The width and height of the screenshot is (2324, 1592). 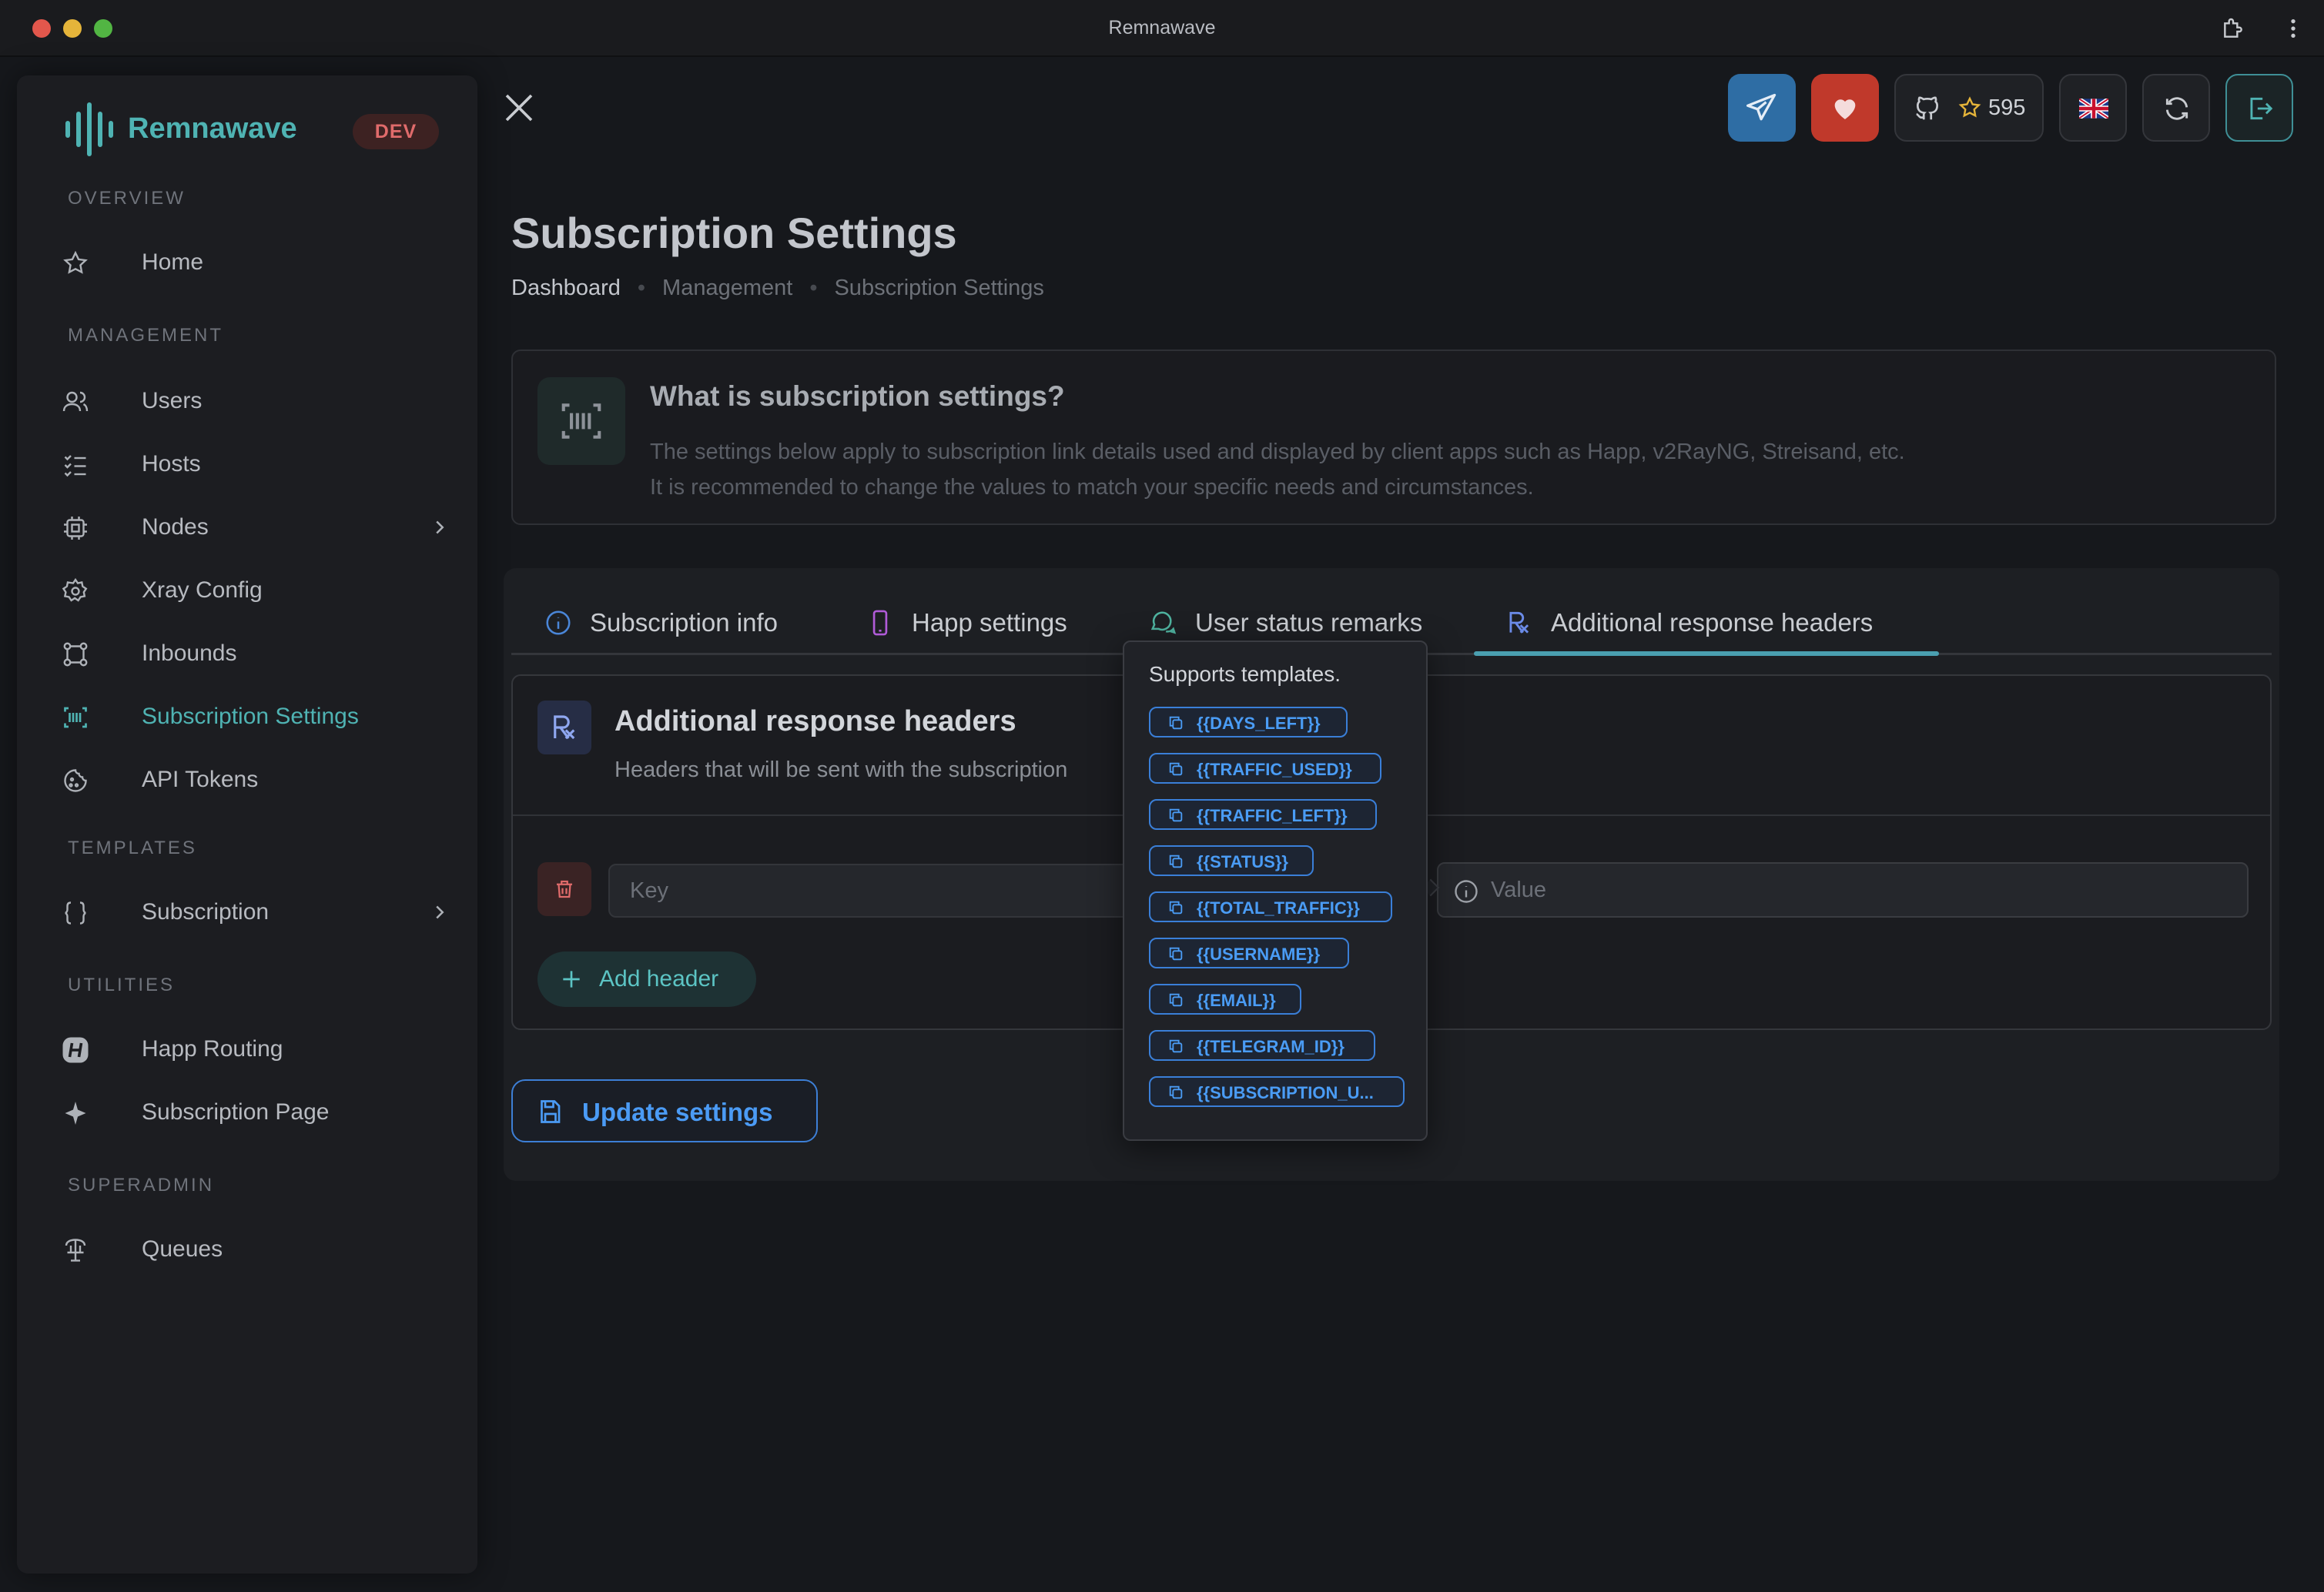 I want to click on sidebar-item-subscription: Subscription, so click(x=256, y=912).